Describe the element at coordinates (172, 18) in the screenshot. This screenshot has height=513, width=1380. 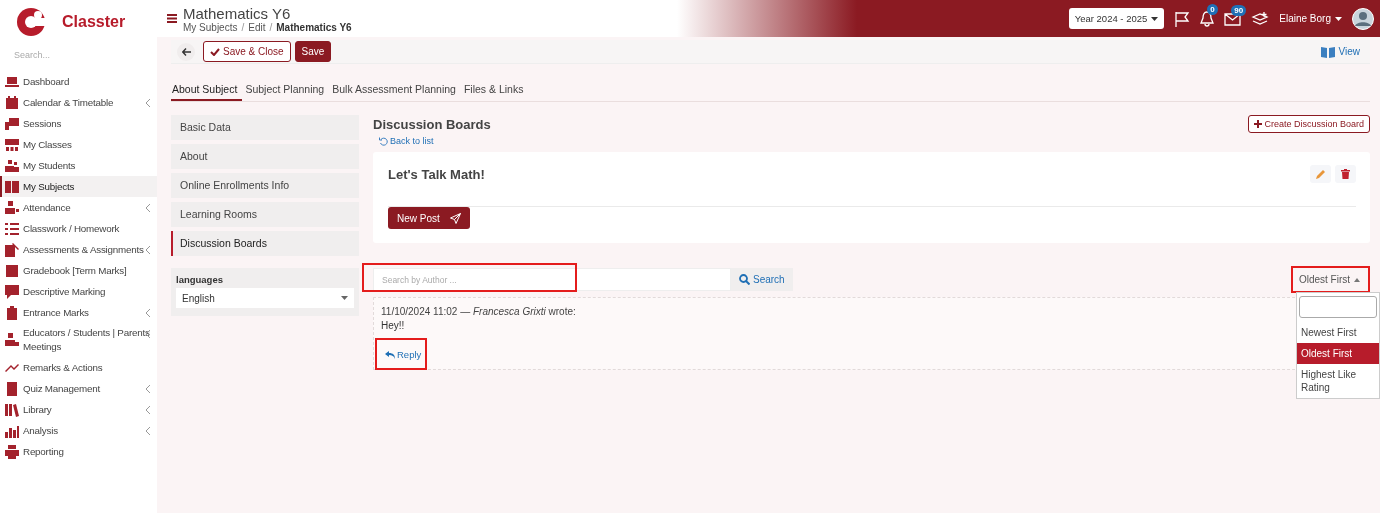
I see `menu-icon` at that location.